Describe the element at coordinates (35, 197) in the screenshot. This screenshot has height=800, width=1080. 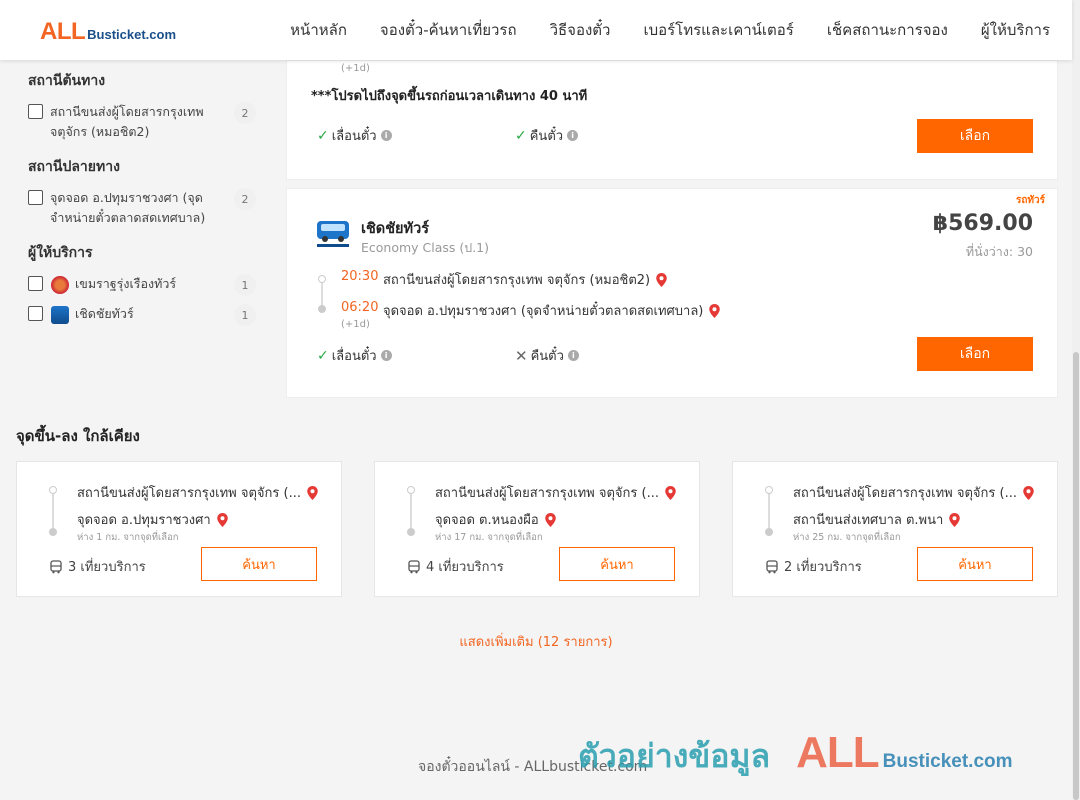
I see `destination-checkbox` at that location.